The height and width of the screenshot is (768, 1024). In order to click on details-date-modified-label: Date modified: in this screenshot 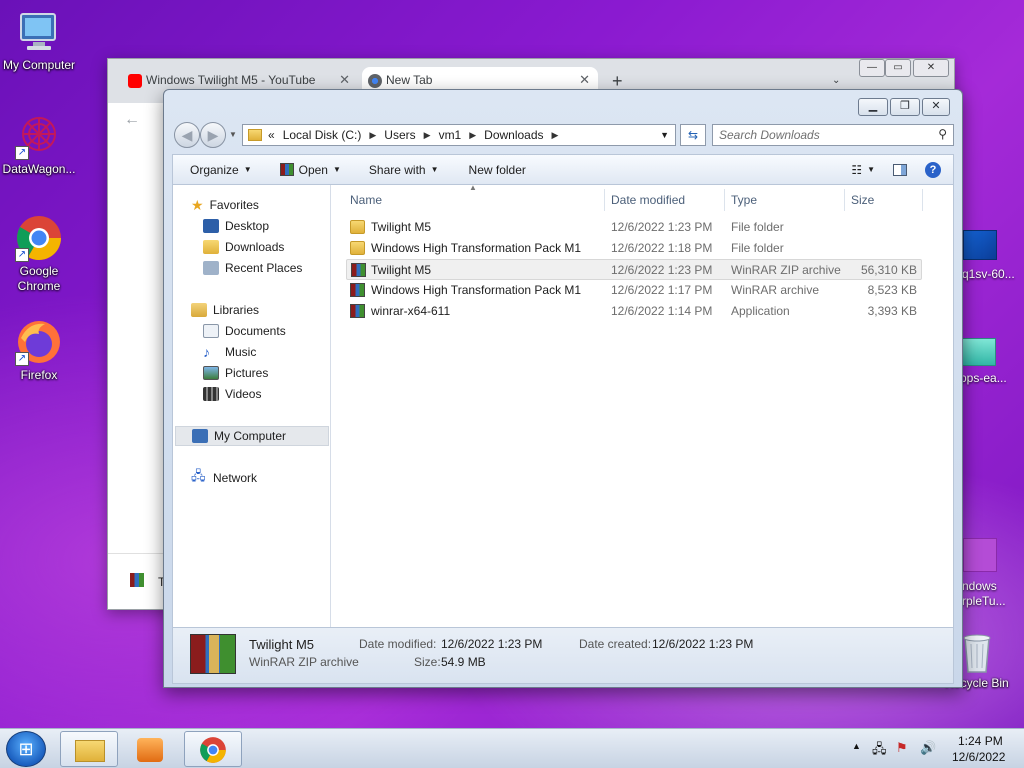, I will do `click(398, 644)`.